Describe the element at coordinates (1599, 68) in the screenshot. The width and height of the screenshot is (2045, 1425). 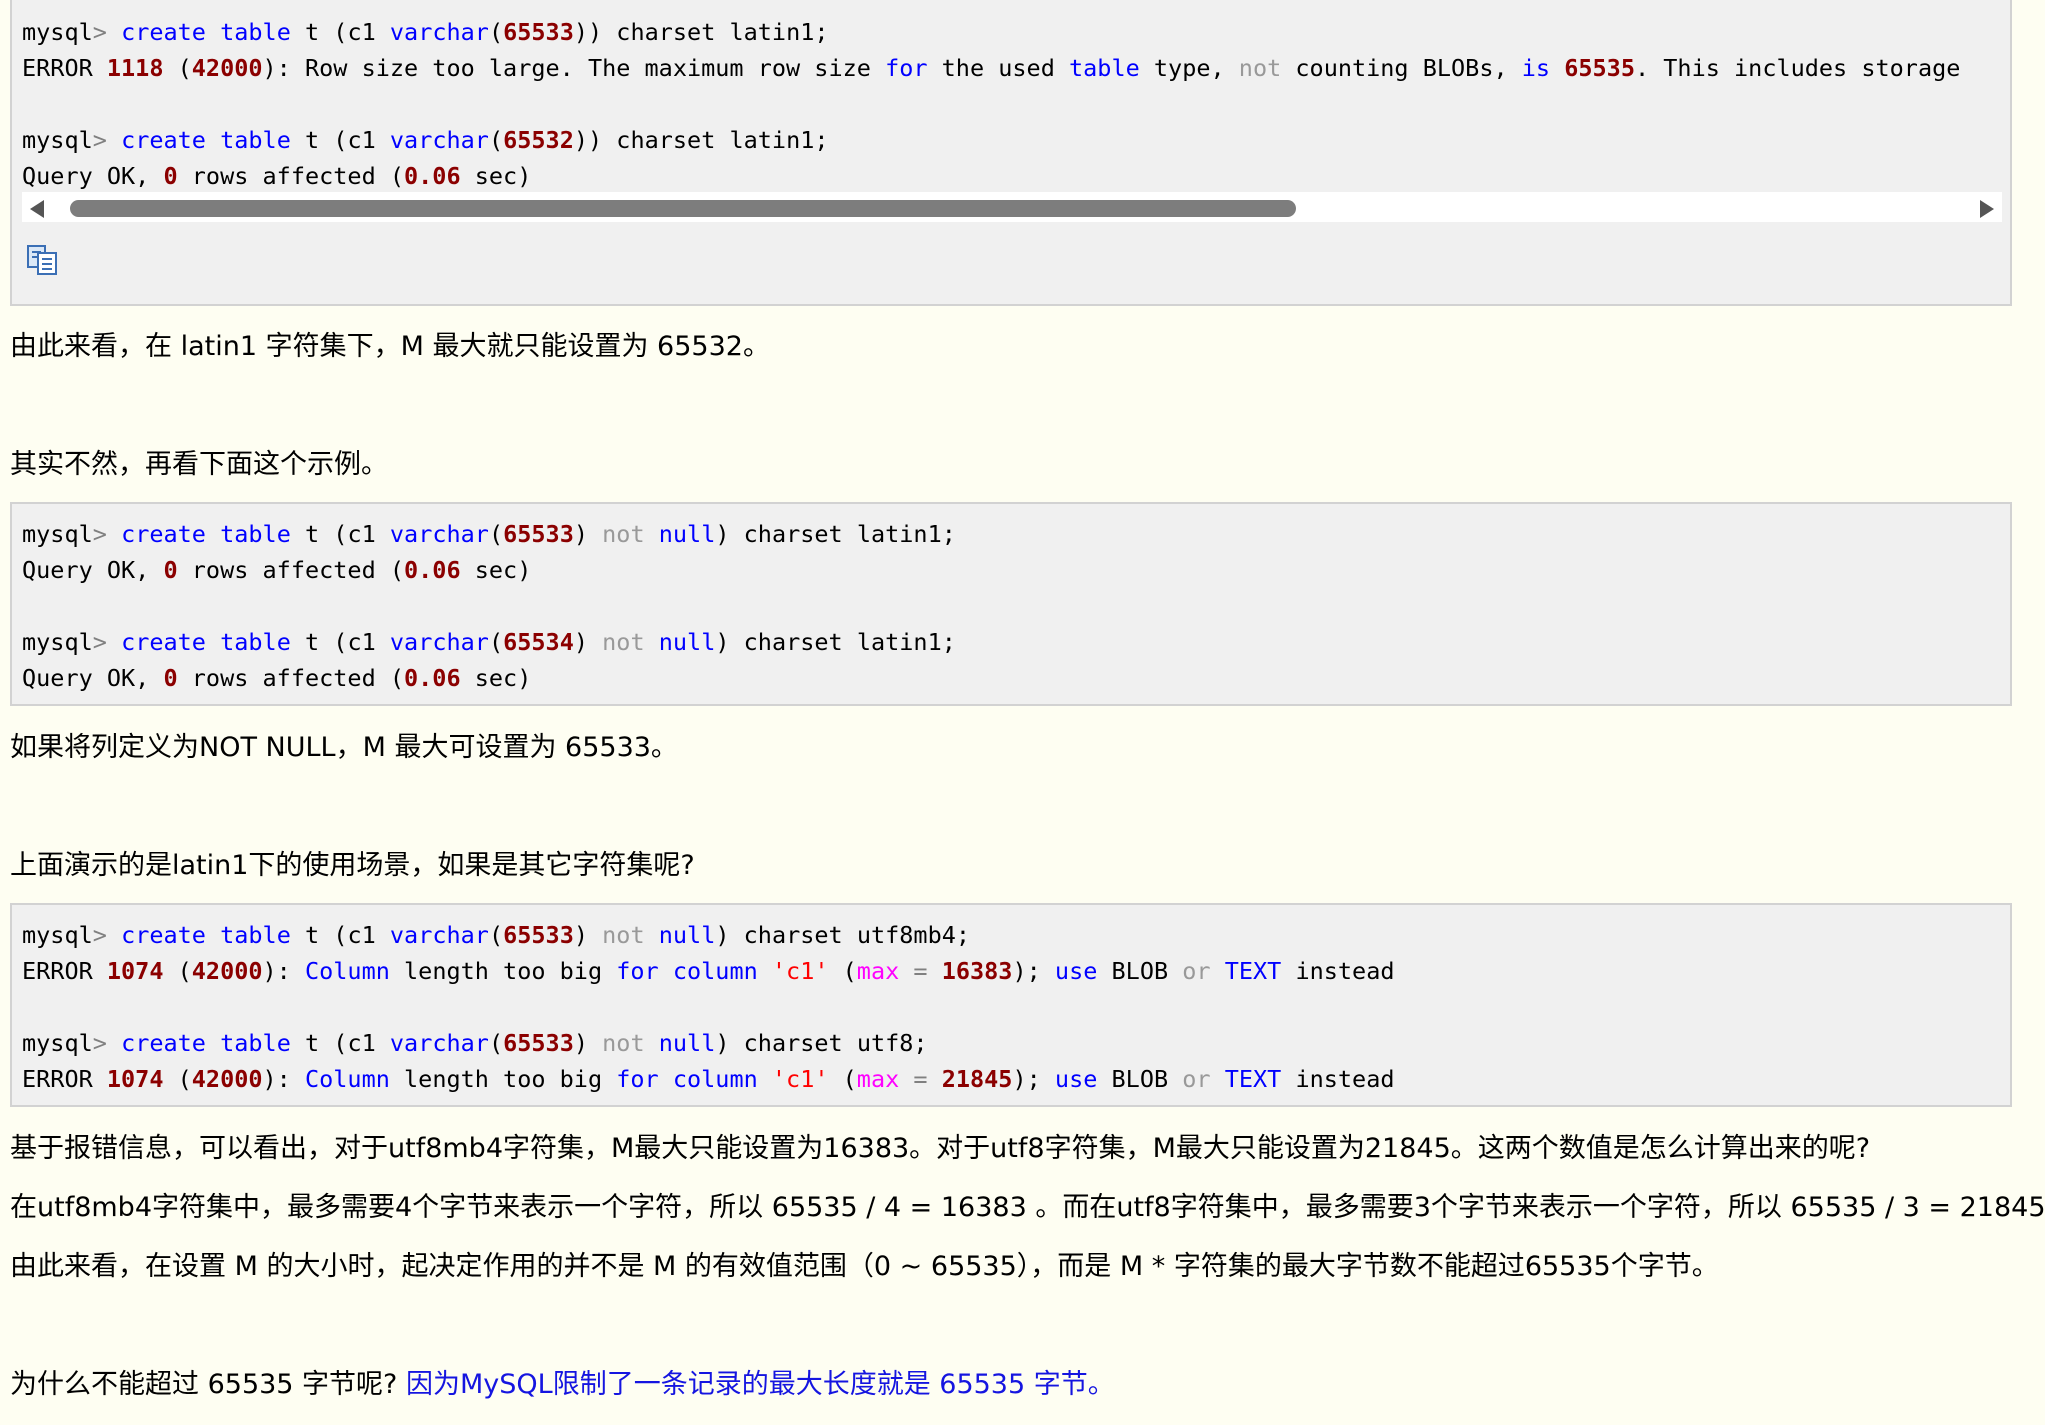
I see `code-number: 65535` at that location.